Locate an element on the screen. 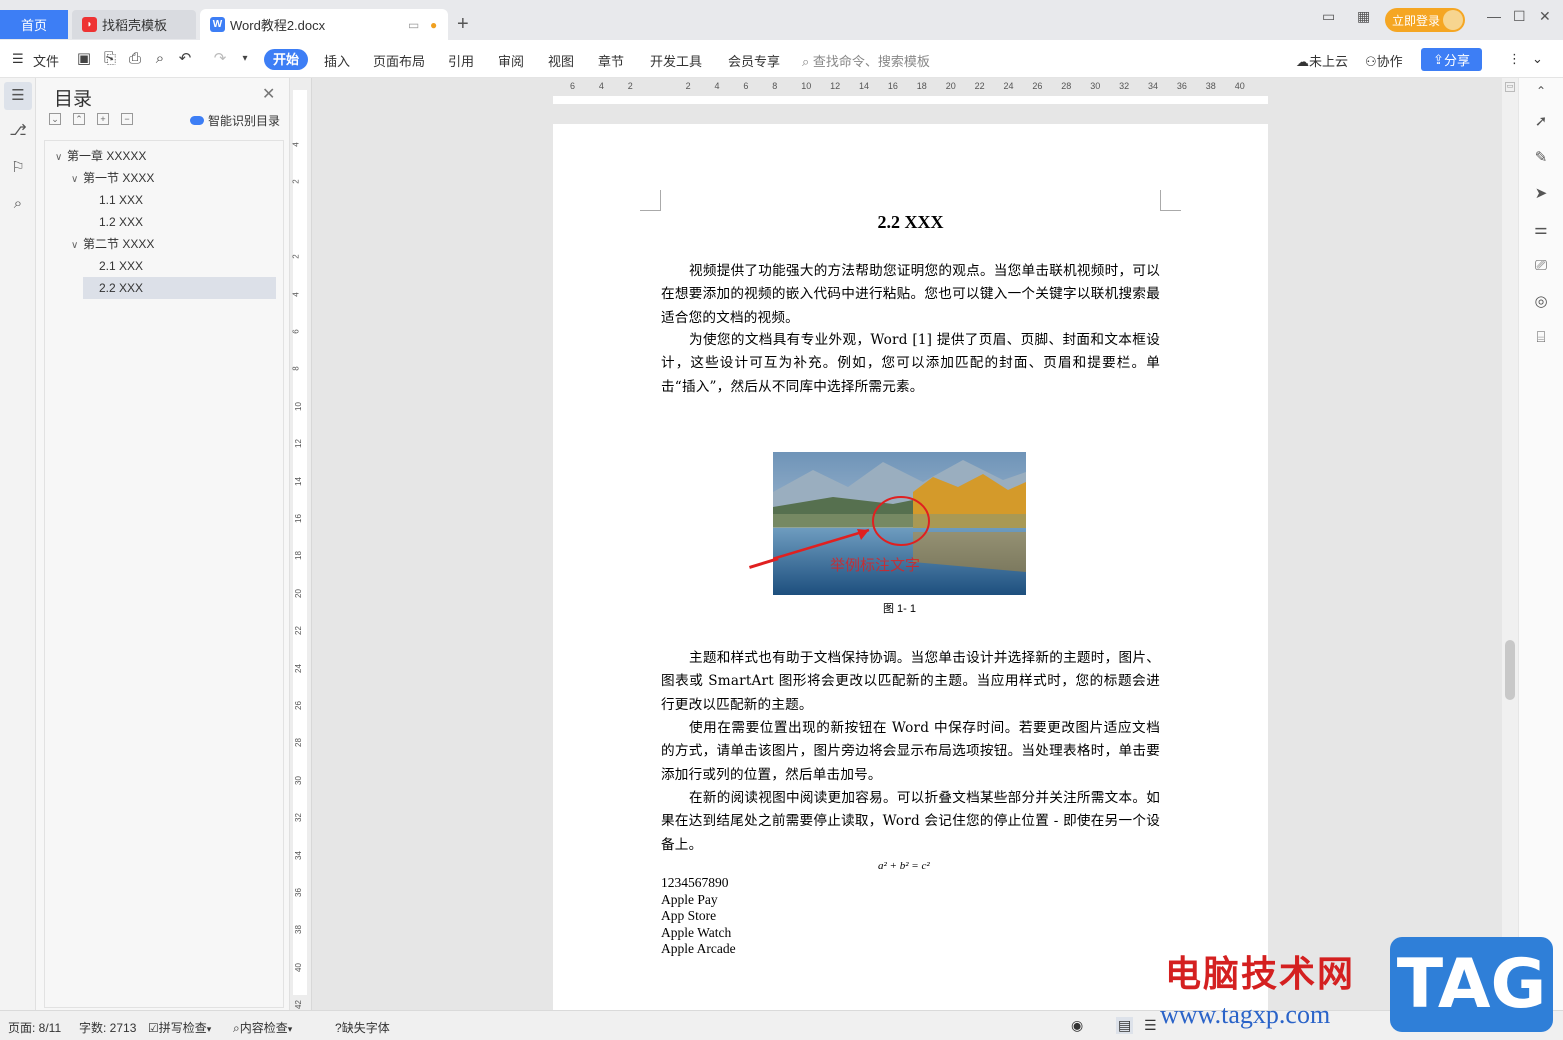  list-item: App Store is located at coordinates (688, 916).